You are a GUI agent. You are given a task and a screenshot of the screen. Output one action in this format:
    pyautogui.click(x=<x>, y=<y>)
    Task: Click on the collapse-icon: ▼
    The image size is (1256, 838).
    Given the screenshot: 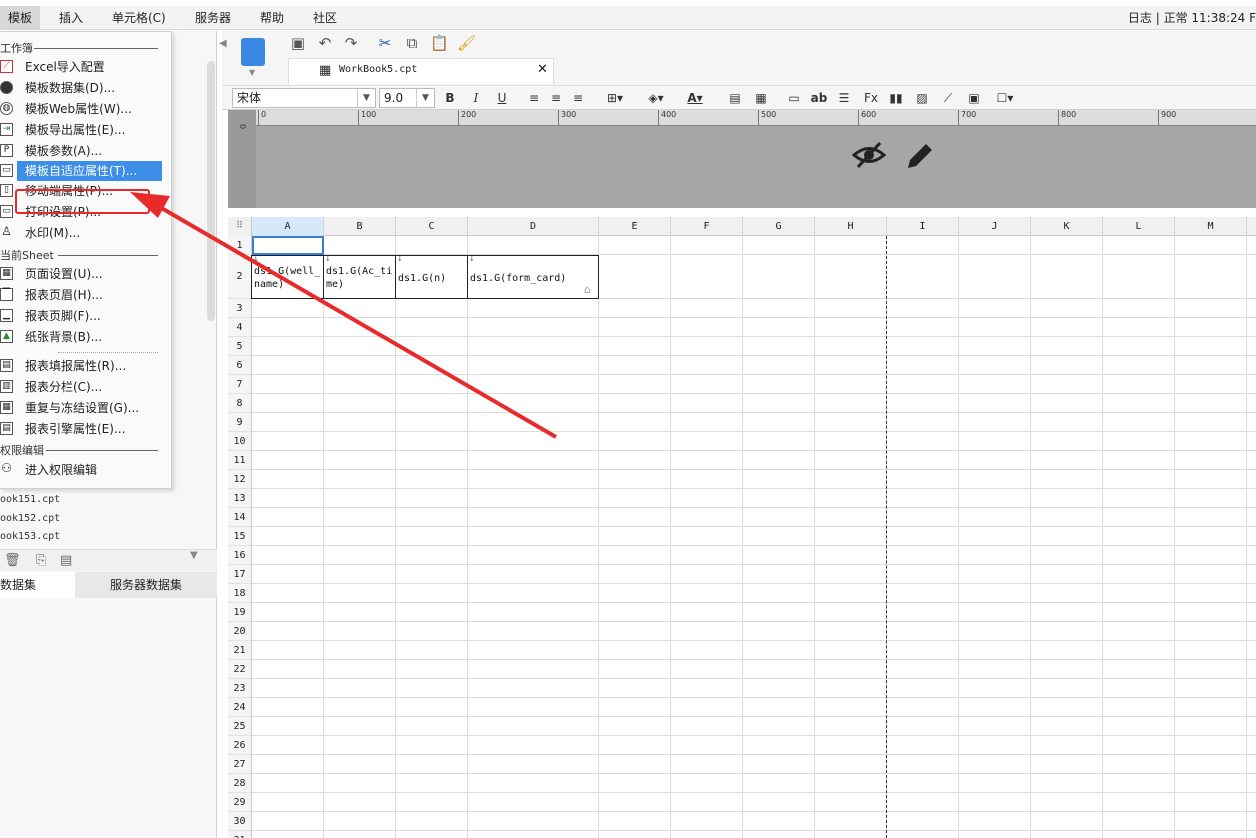 What is the action you would take?
    pyautogui.click(x=194, y=555)
    